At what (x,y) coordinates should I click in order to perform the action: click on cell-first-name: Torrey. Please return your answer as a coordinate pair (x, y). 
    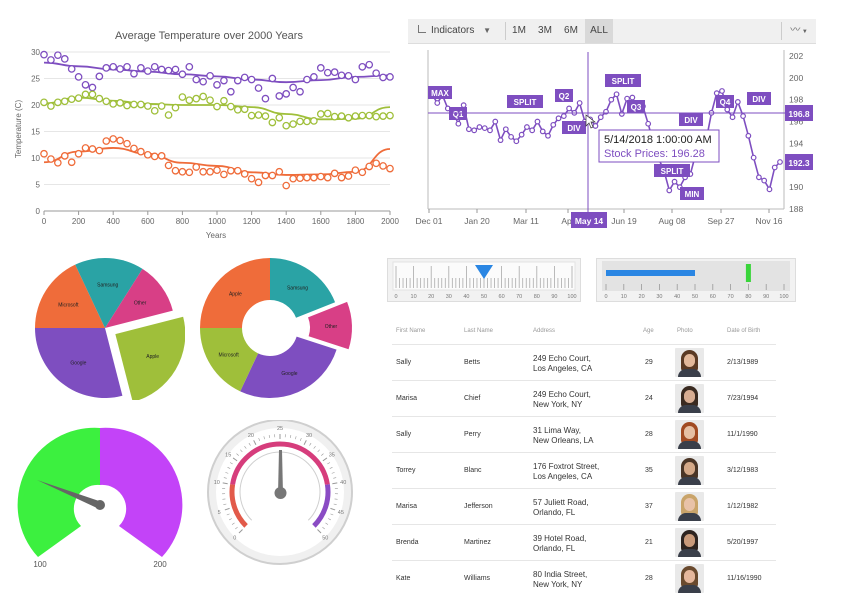
    Looking at the image, I should click on (406, 470).